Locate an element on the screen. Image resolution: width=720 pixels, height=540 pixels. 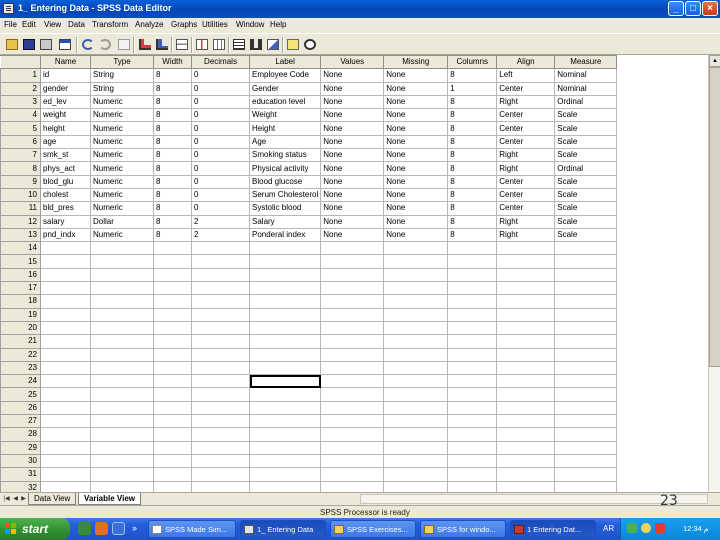
row-number: 9 is located at coordinates (20, 181).